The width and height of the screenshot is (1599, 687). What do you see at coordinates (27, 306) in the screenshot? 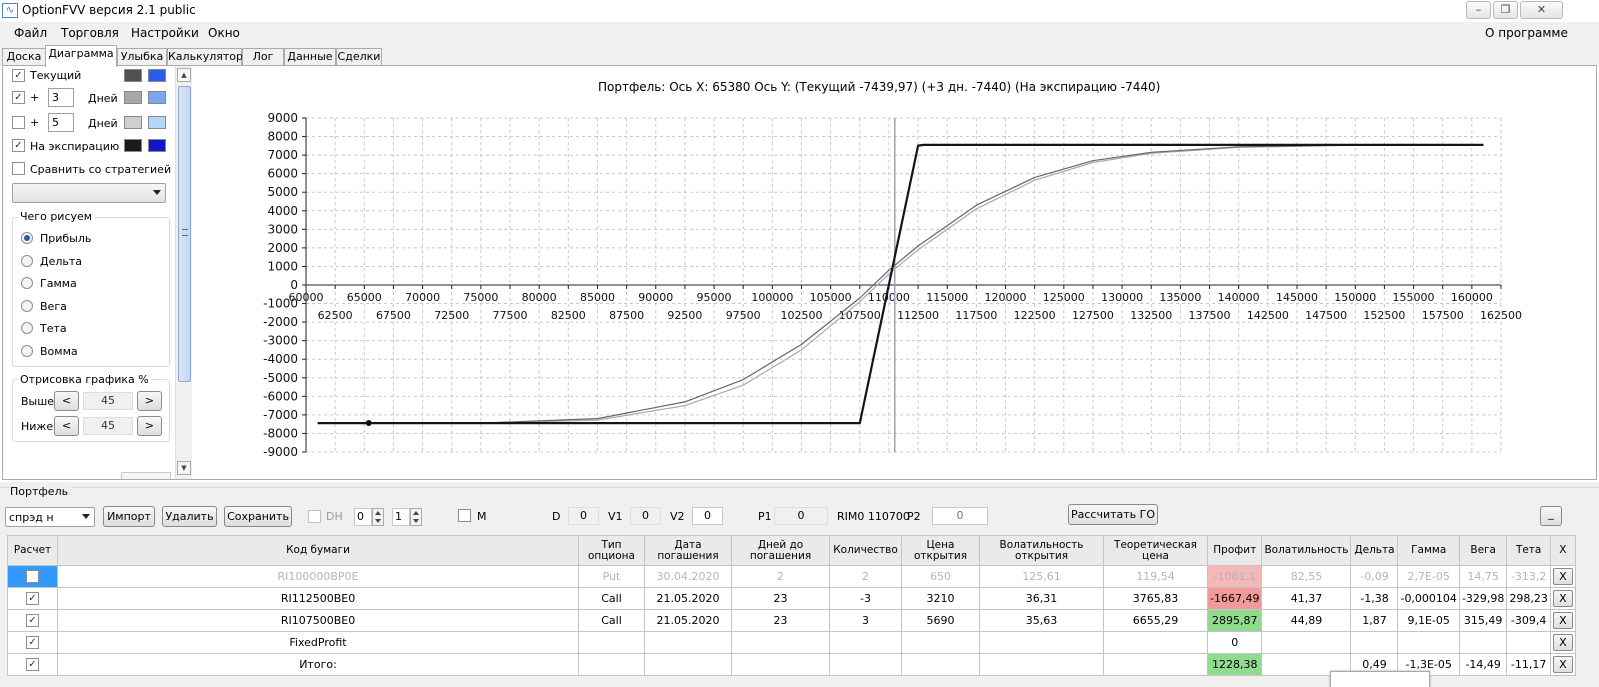
I see `radio-vega` at bounding box center [27, 306].